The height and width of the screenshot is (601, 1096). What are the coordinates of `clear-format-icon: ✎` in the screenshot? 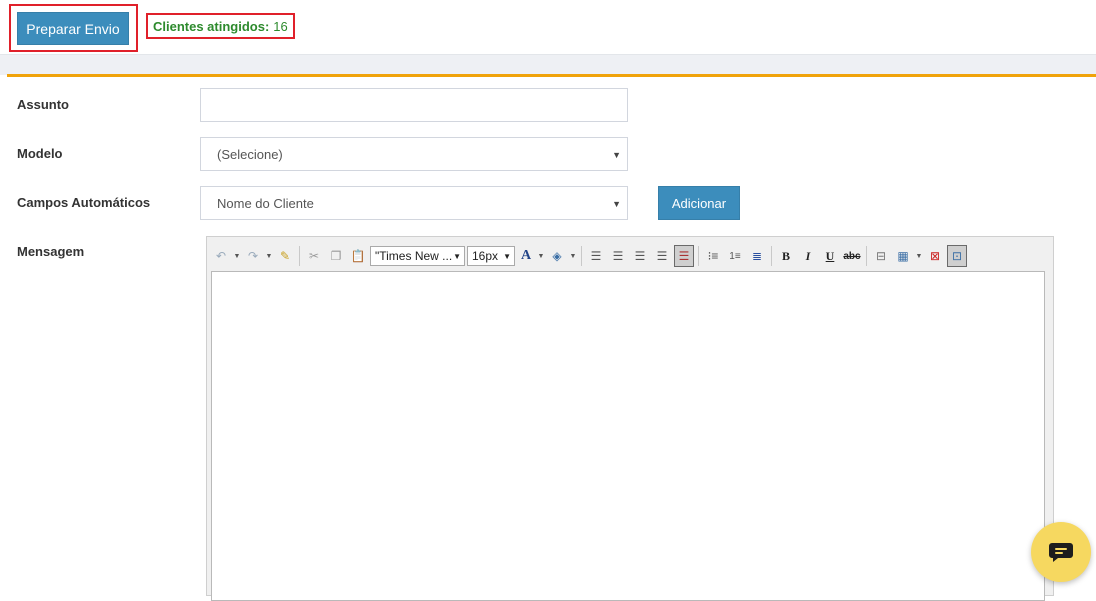 It's located at (285, 256).